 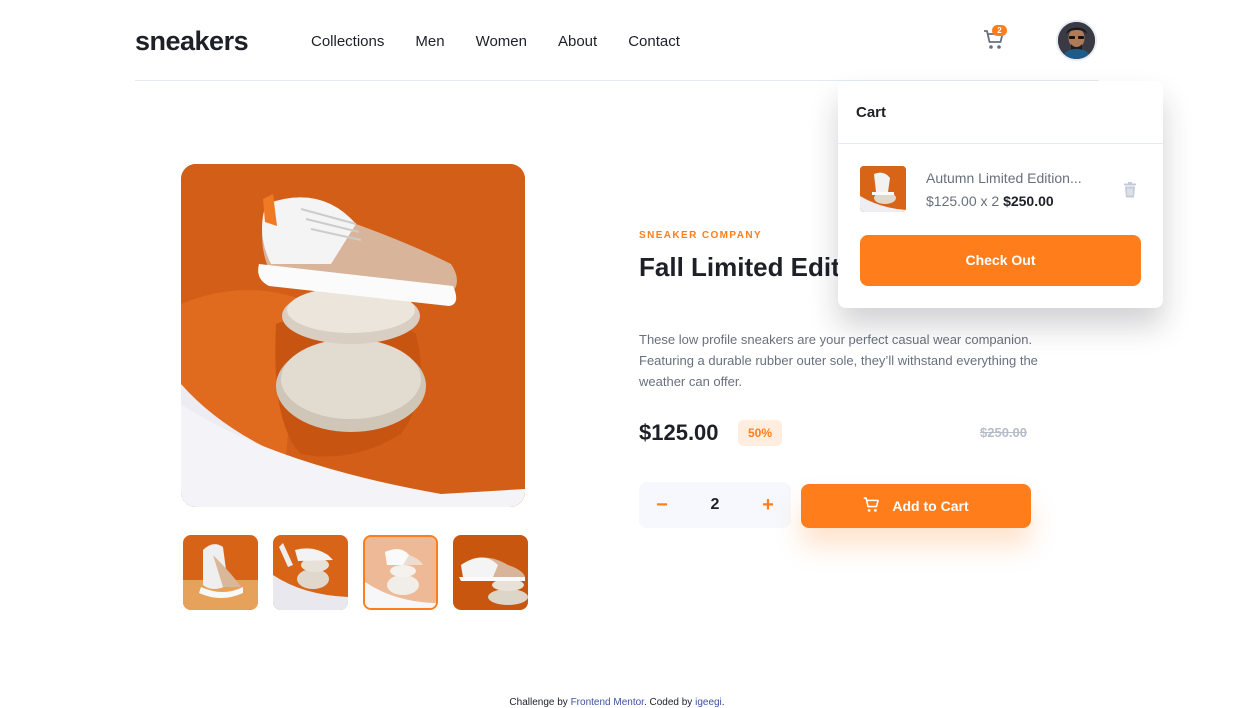 What do you see at coordinates (871, 112) in the screenshot?
I see `cart-heading: Cart` at bounding box center [871, 112].